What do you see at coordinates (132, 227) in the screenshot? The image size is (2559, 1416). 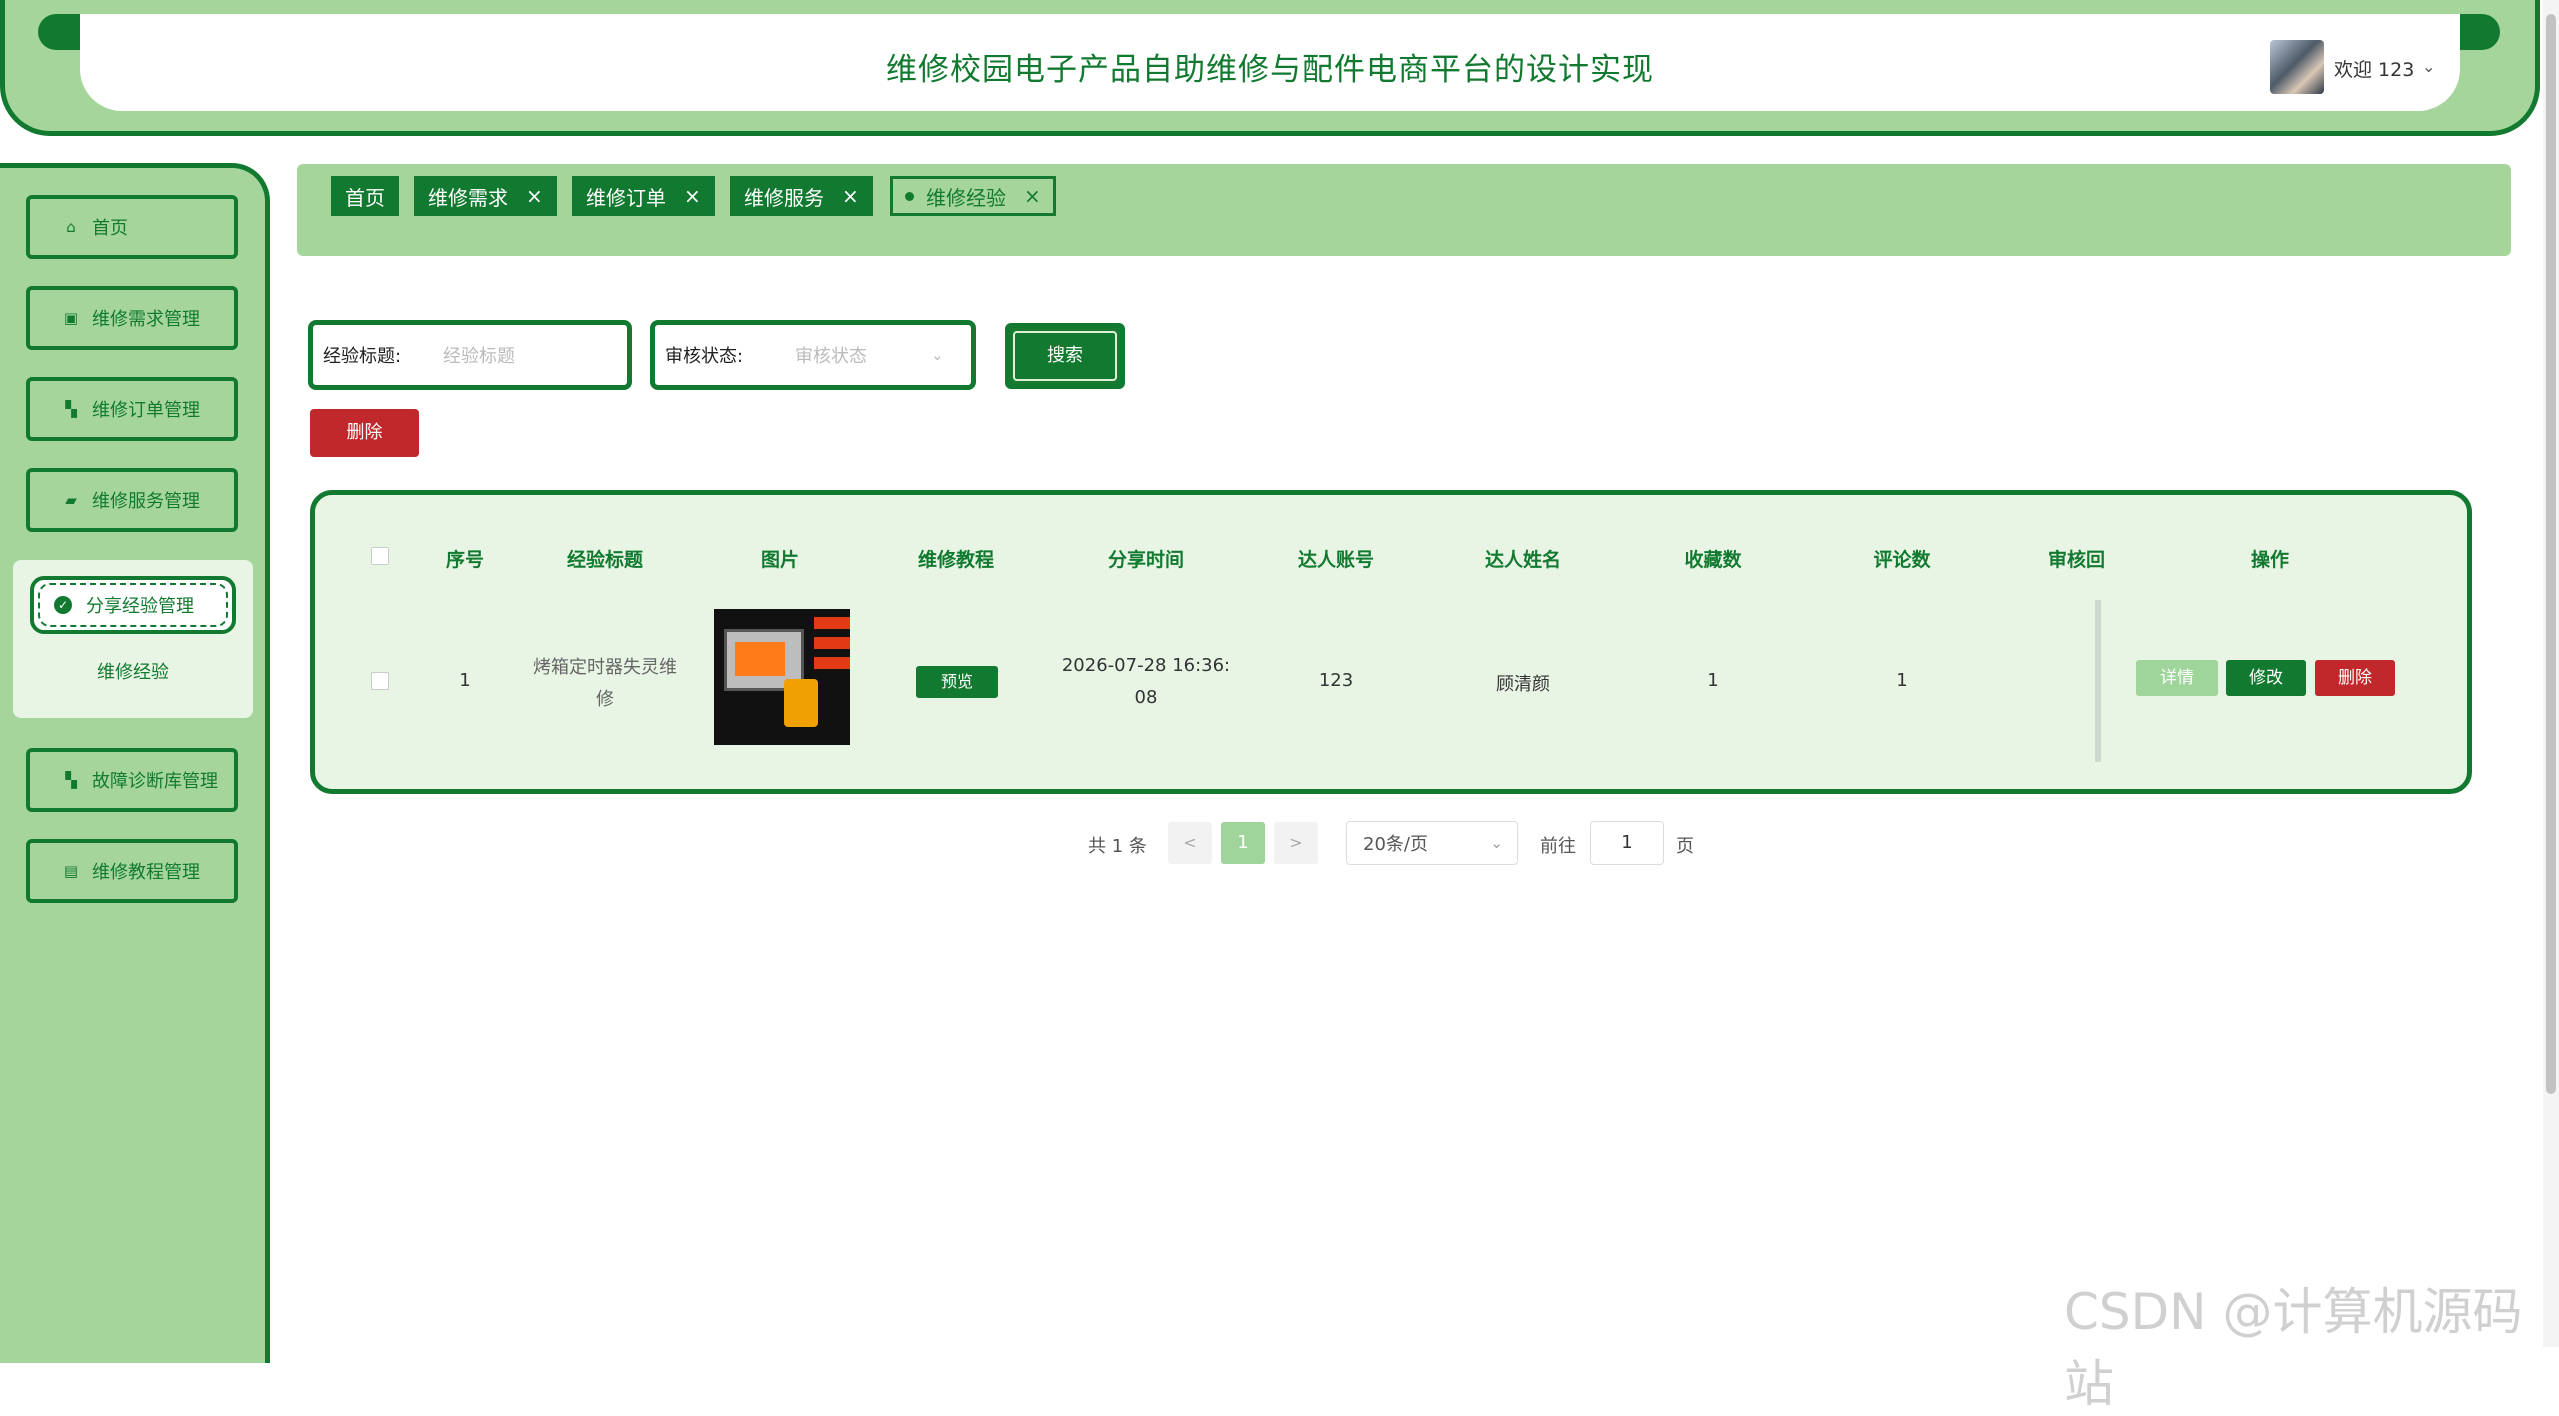 I see `sidebar-item-home: ⌂ 首页` at bounding box center [132, 227].